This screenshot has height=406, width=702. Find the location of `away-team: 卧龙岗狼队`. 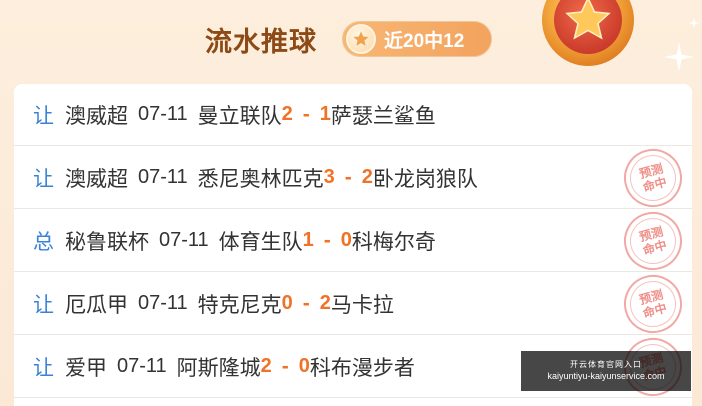

away-team: 卧龙岗狼队 is located at coordinates (425, 178).